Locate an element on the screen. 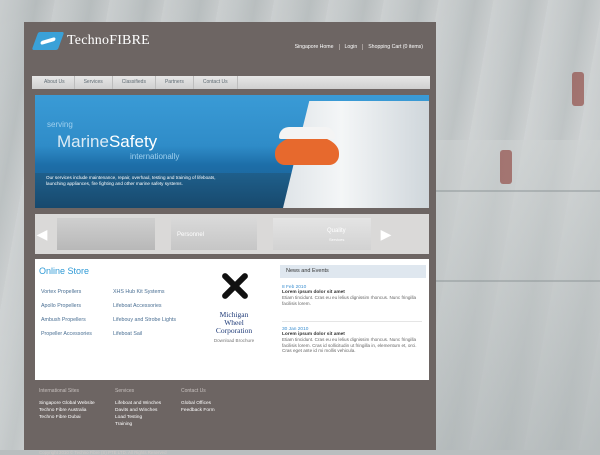 Image resolution: width=600 pixels, height=455 pixels. footer-link: Lifeboat and Winches is located at coordinates (138, 403).